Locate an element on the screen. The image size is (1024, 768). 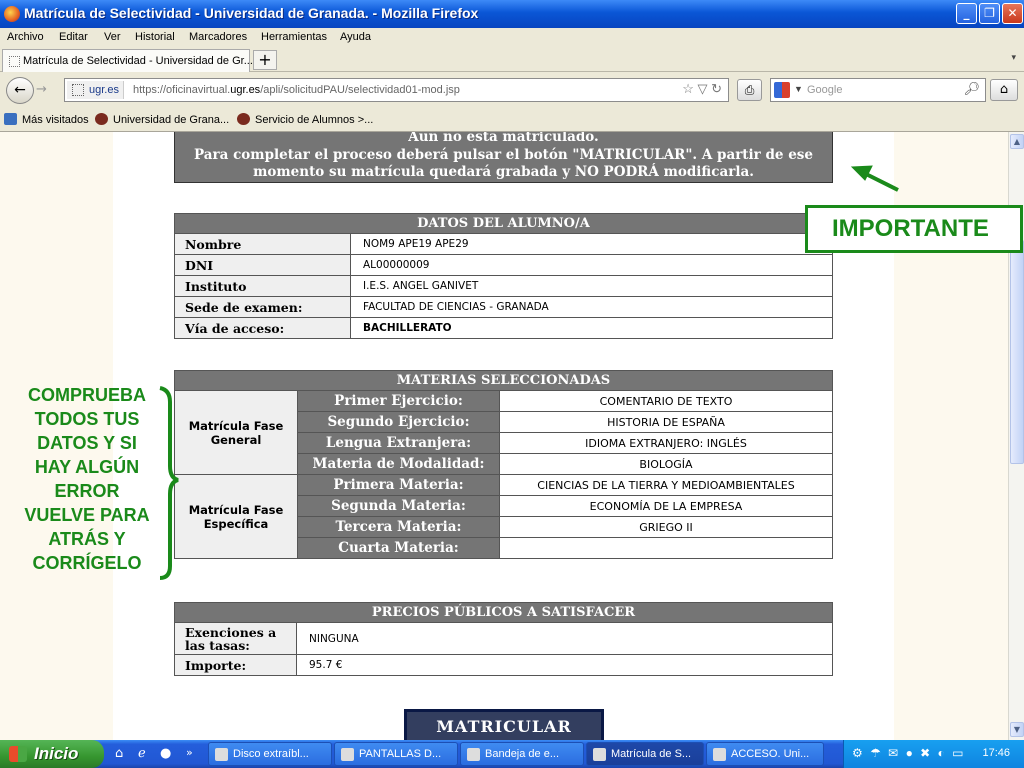
back-button: ← is located at coordinates (20, 90).